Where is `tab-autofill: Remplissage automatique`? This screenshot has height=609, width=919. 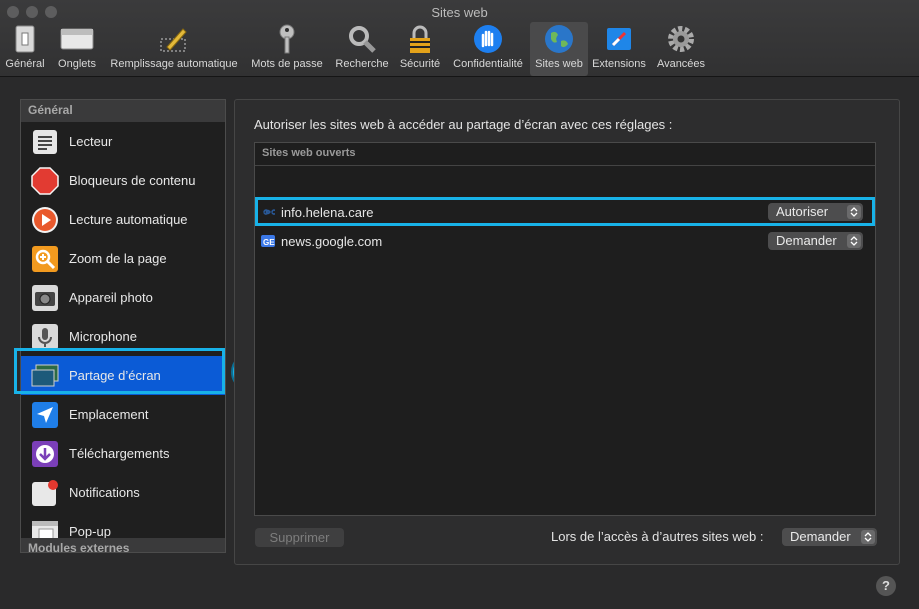 tab-autofill: Remplissage automatique is located at coordinates (174, 49).